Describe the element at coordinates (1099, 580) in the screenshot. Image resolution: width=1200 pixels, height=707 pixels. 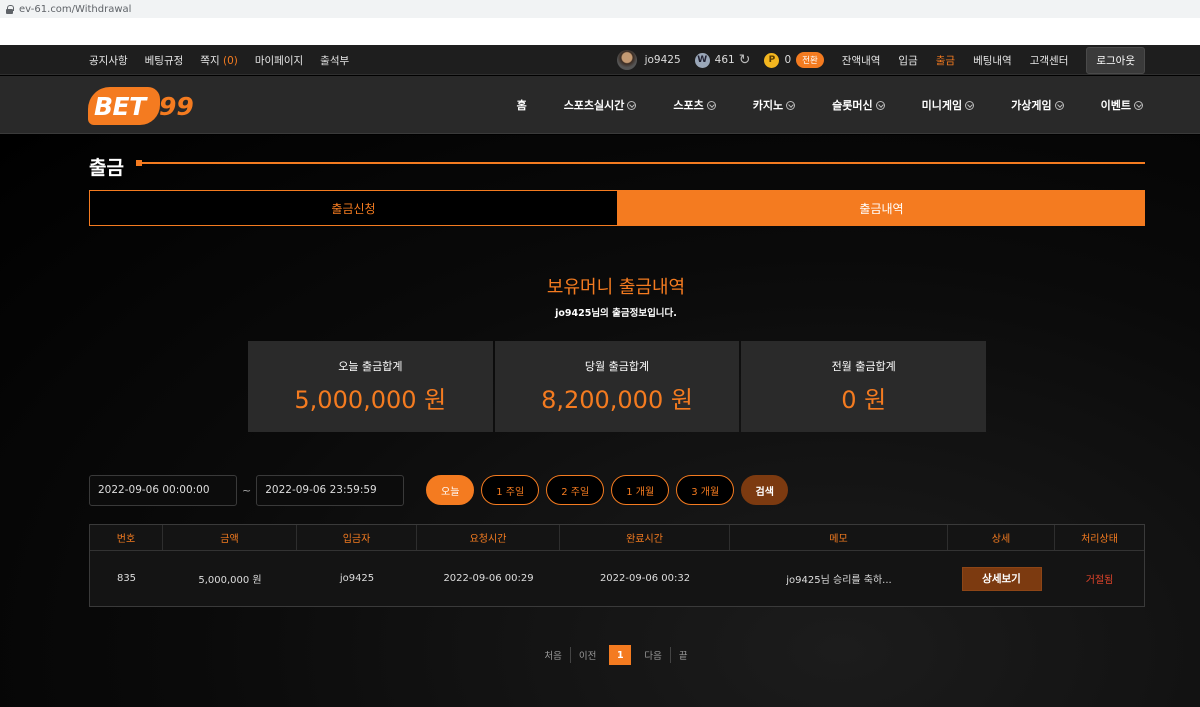
I see `status-badge: 거절됨` at that location.